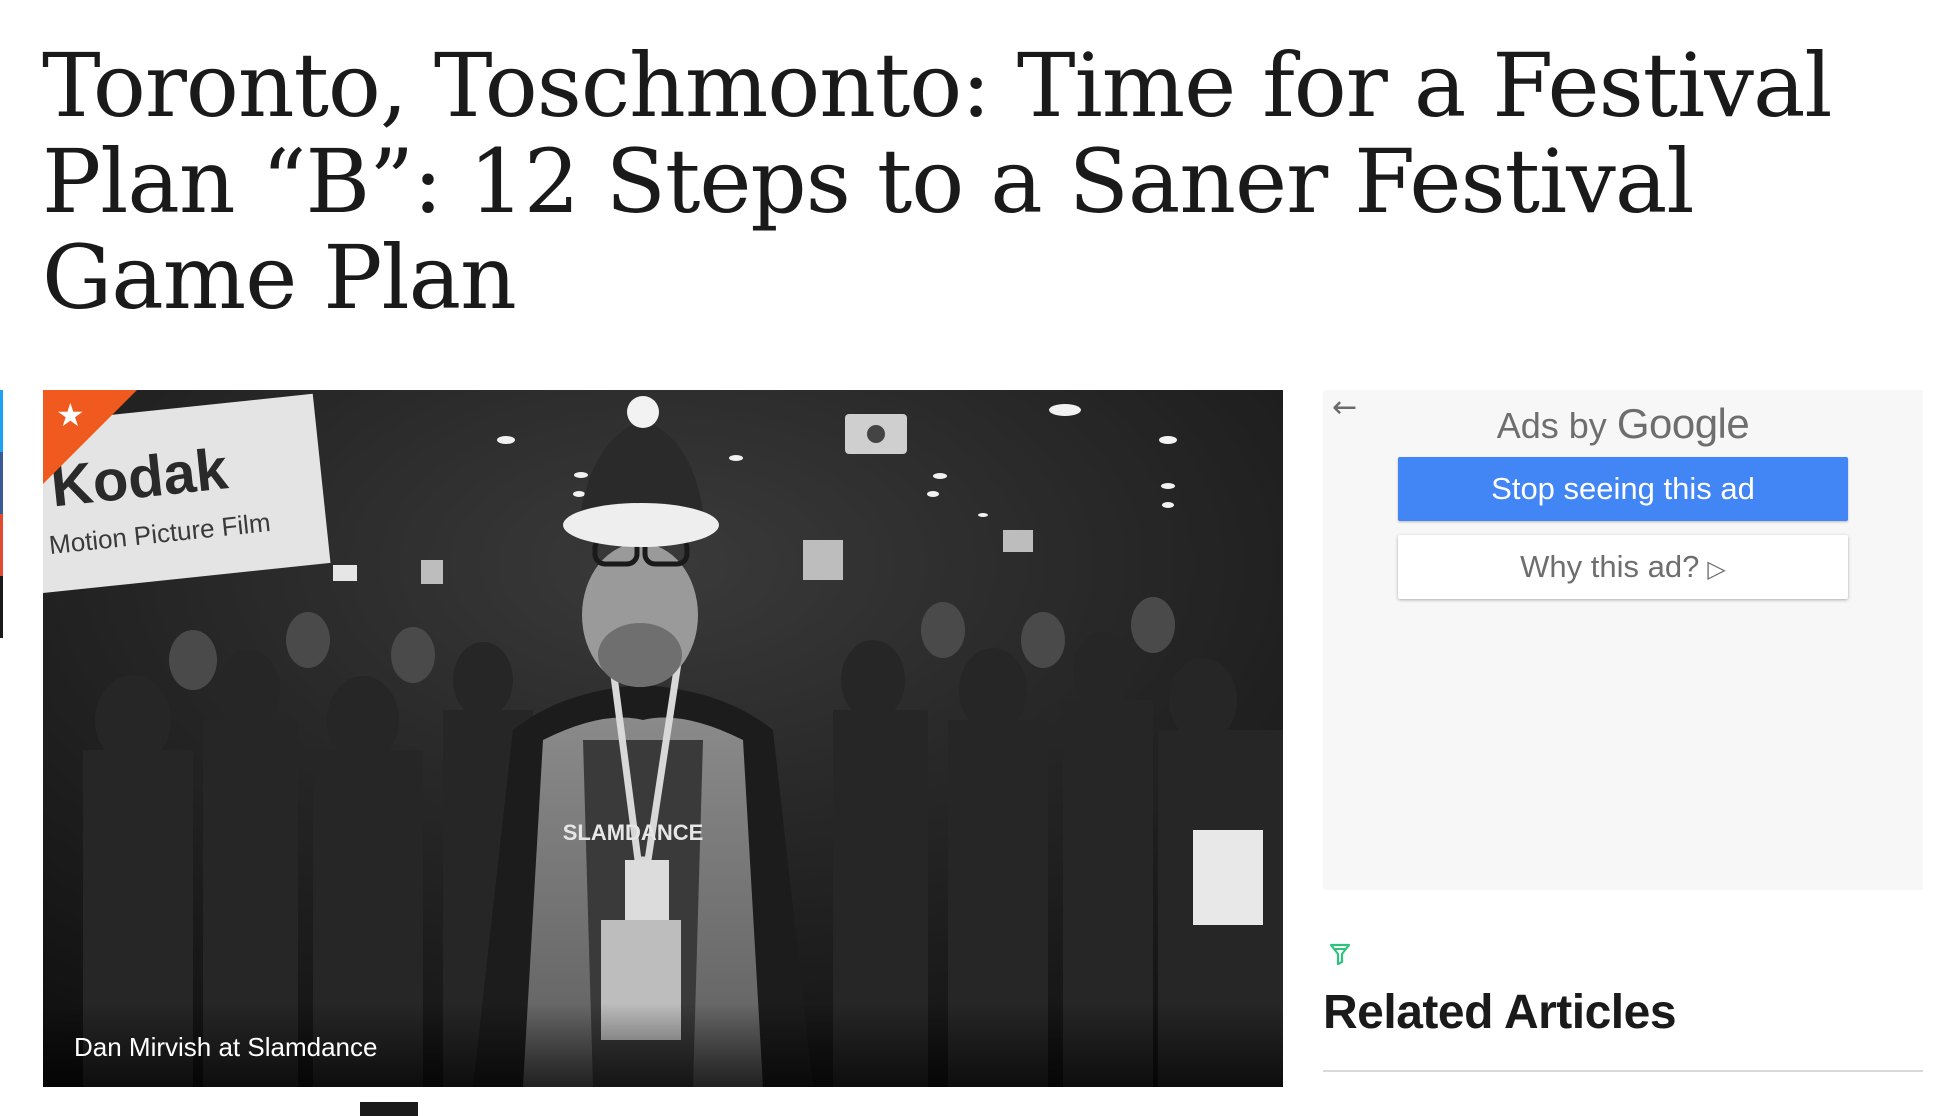 This screenshot has height=1116, width=1948. I want to click on why-this-ad-label: Why this ad?, so click(1610, 566).